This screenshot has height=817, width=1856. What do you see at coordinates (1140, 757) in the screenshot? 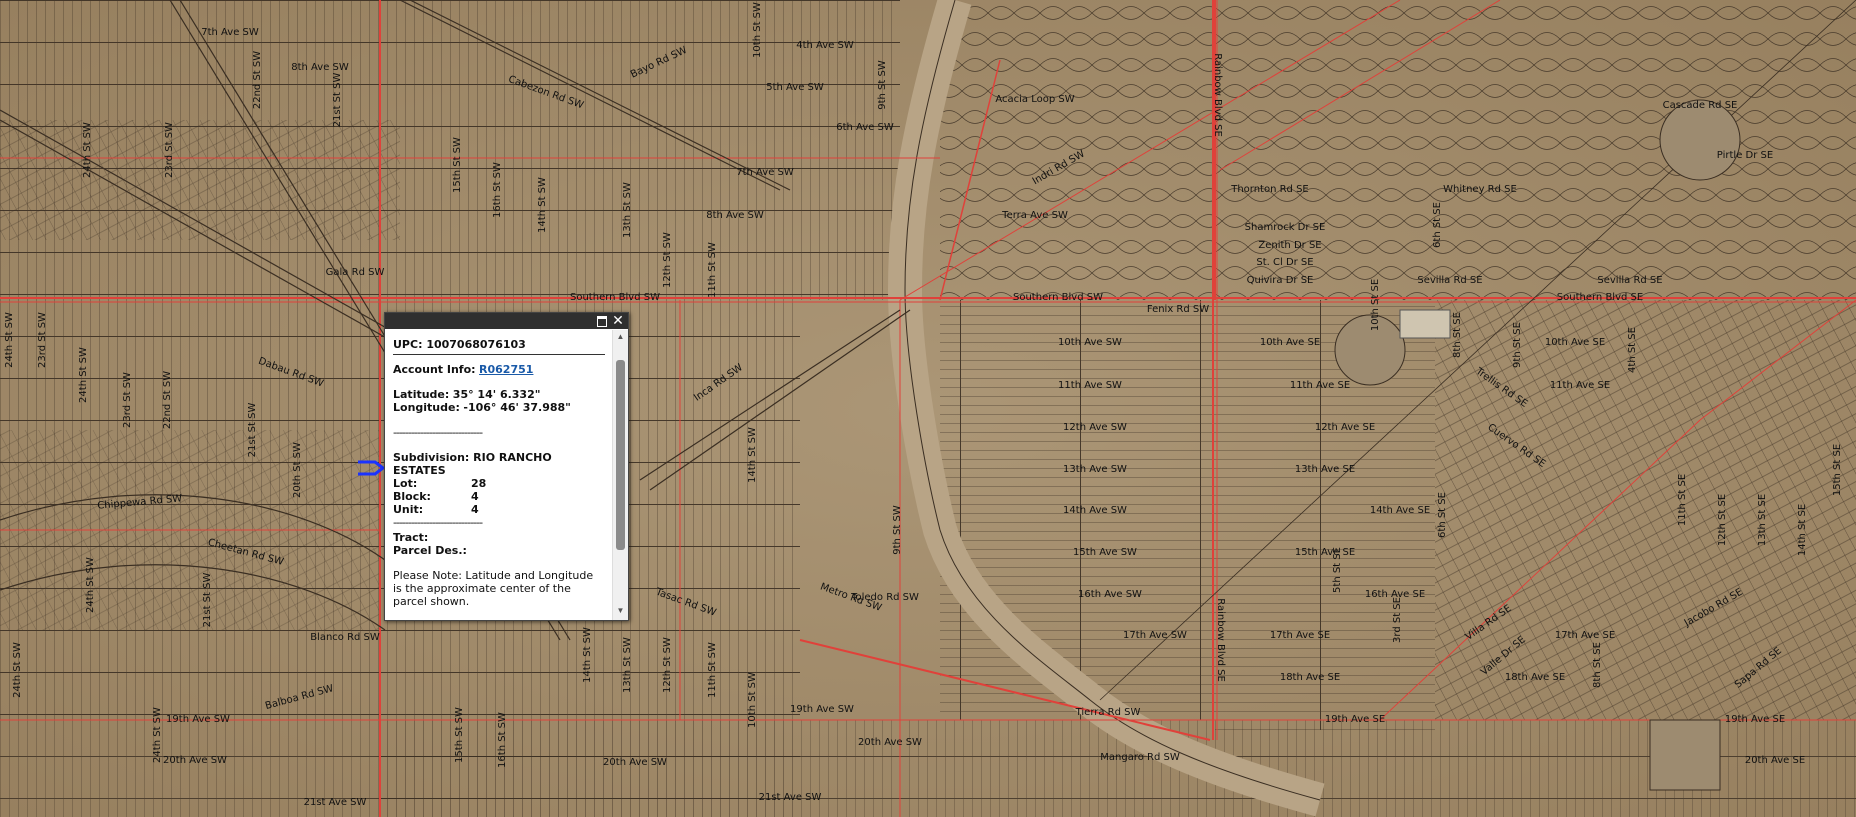
I see `street-label: Mangaro Rd SW` at bounding box center [1140, 757].